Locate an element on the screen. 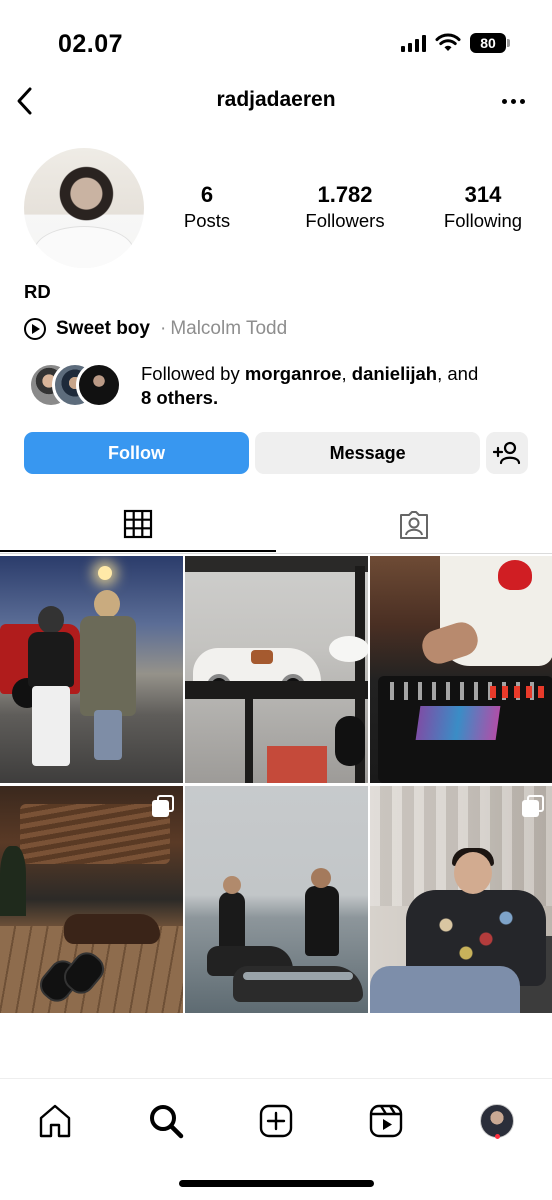  status-icons: 80 is located at coordinates (455, 43).